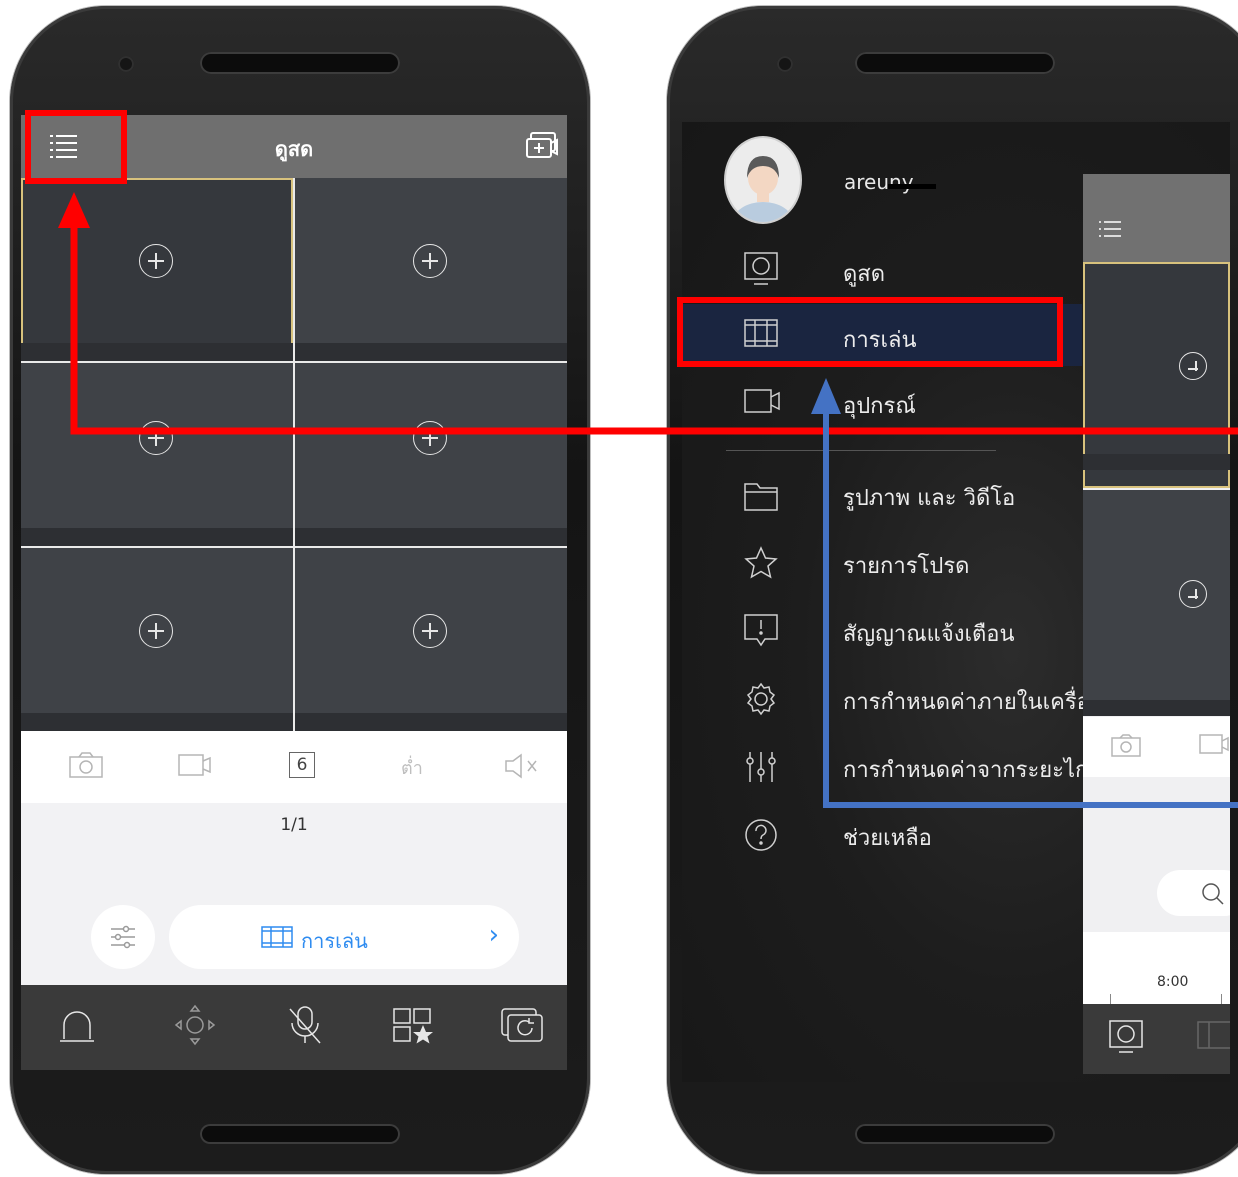  What do you see at coordinates (929, 634) in the screenshot?
I see `menu-label: สัญญาณแจ้งเตือน` at bounding box center [929, 634].